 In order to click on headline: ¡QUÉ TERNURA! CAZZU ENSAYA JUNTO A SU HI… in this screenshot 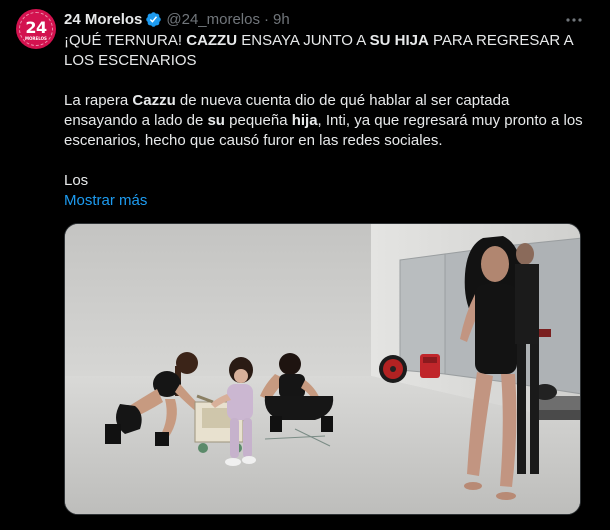, I will do `click(318, 50)`.